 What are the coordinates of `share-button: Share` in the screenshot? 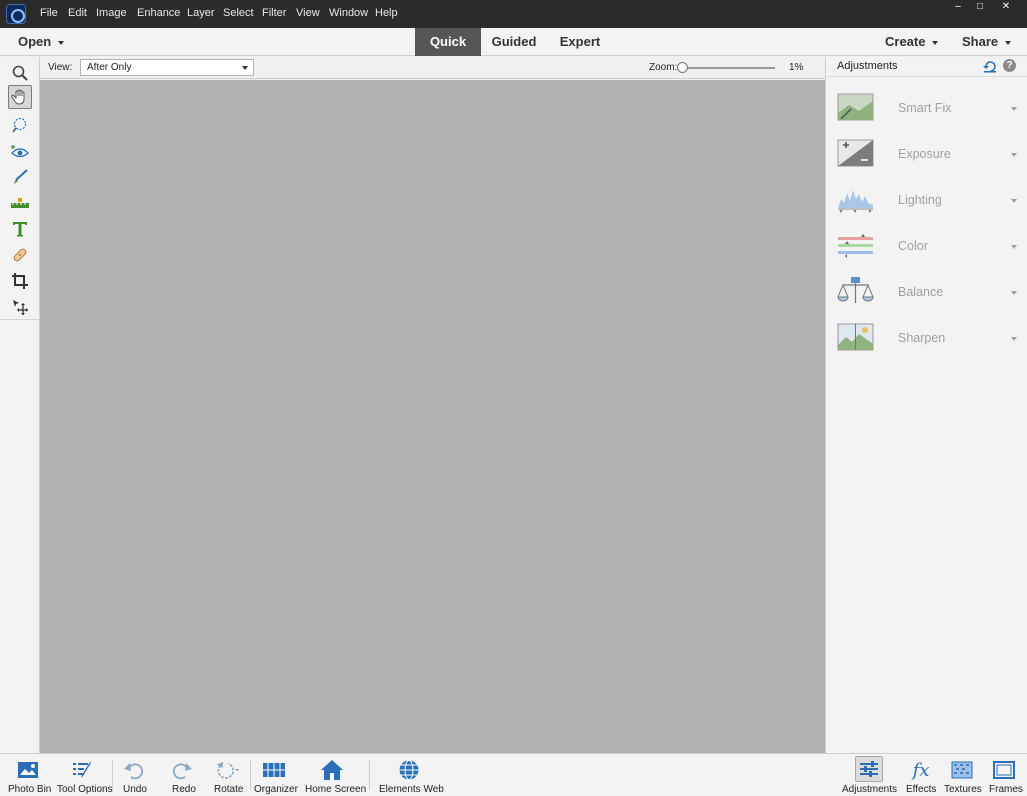 It's located at (989, 42).